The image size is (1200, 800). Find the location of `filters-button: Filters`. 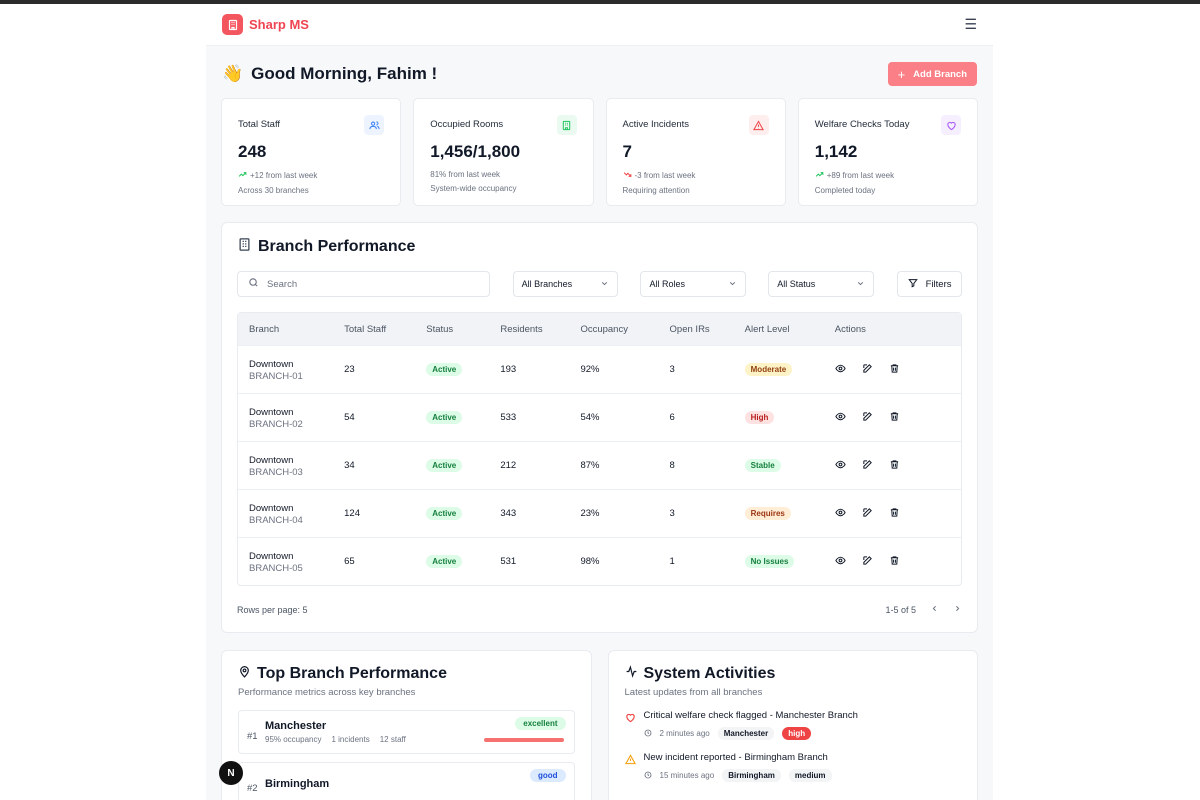

filters-button: Filters is located at coordinates (930, 284).